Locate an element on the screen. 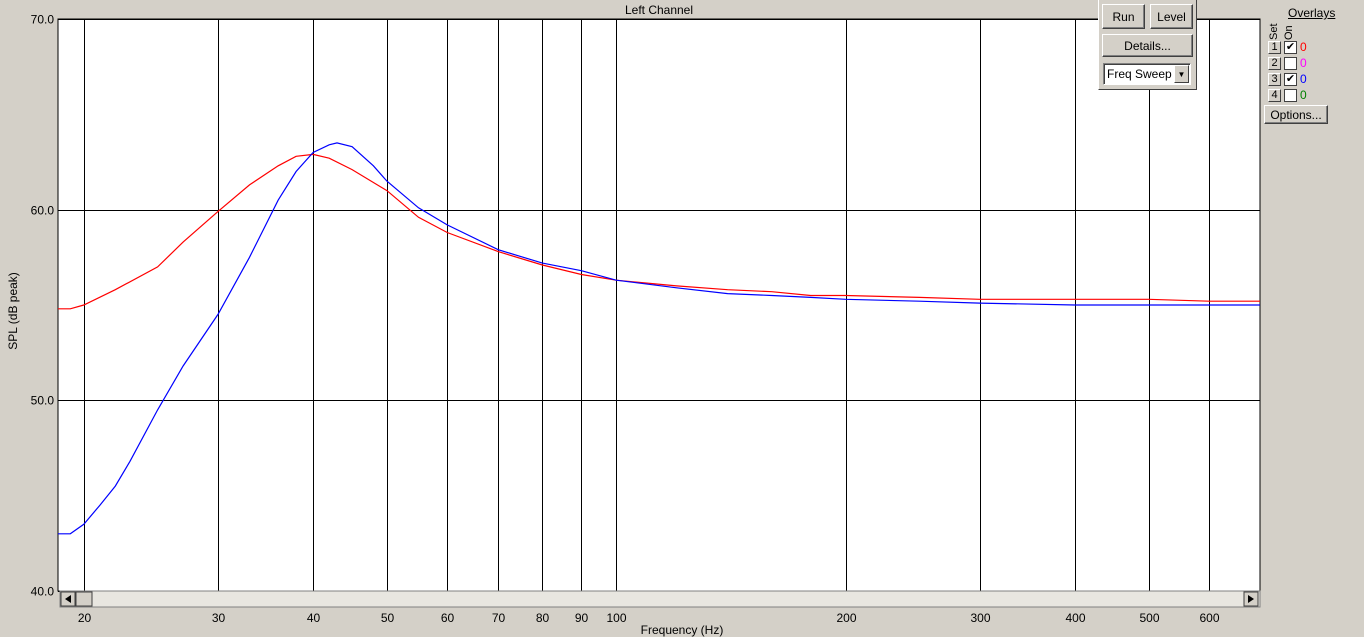  overlays-title: Overlays is located at coordinates (1312, 13).